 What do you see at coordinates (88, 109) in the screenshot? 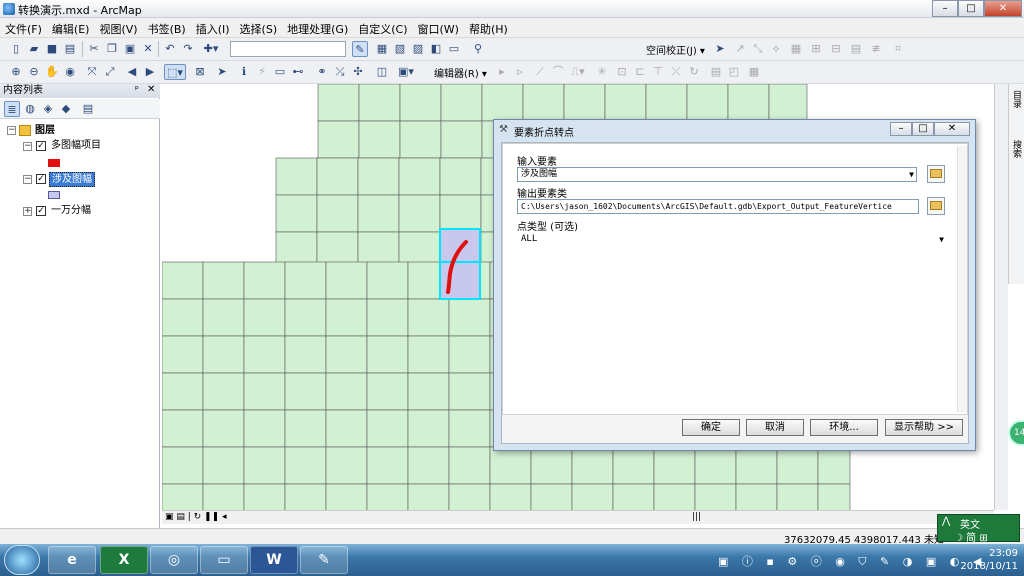
I see `toc-options-icon: ▤` at bounding box center [88, 109].